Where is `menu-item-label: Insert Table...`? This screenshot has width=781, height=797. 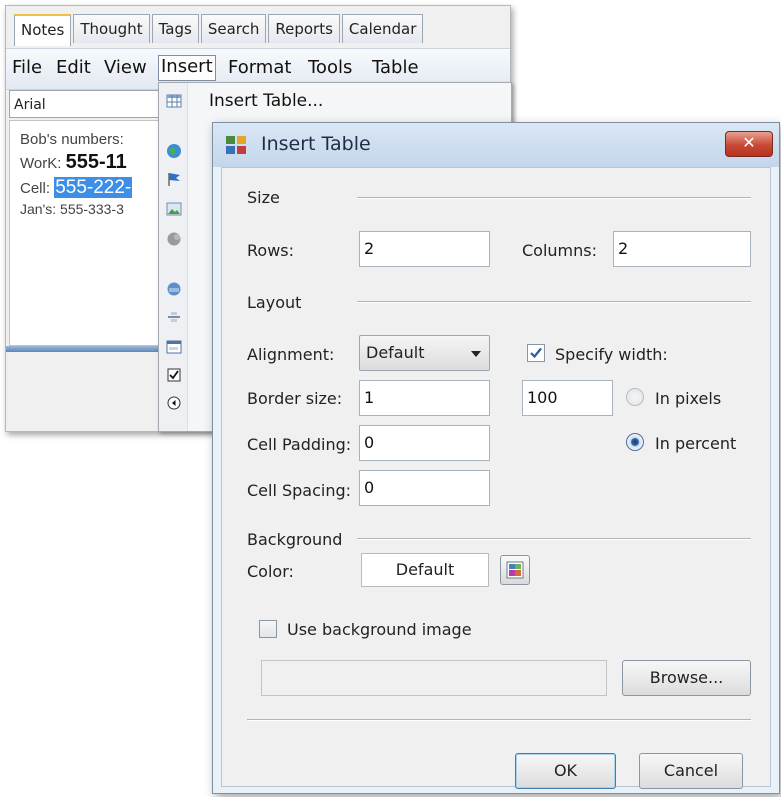 menu-item-label: Insert Table... is located at coordinates (266, 101).